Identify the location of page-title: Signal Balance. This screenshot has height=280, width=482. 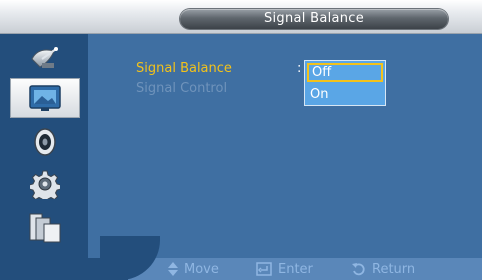
(314, 19).